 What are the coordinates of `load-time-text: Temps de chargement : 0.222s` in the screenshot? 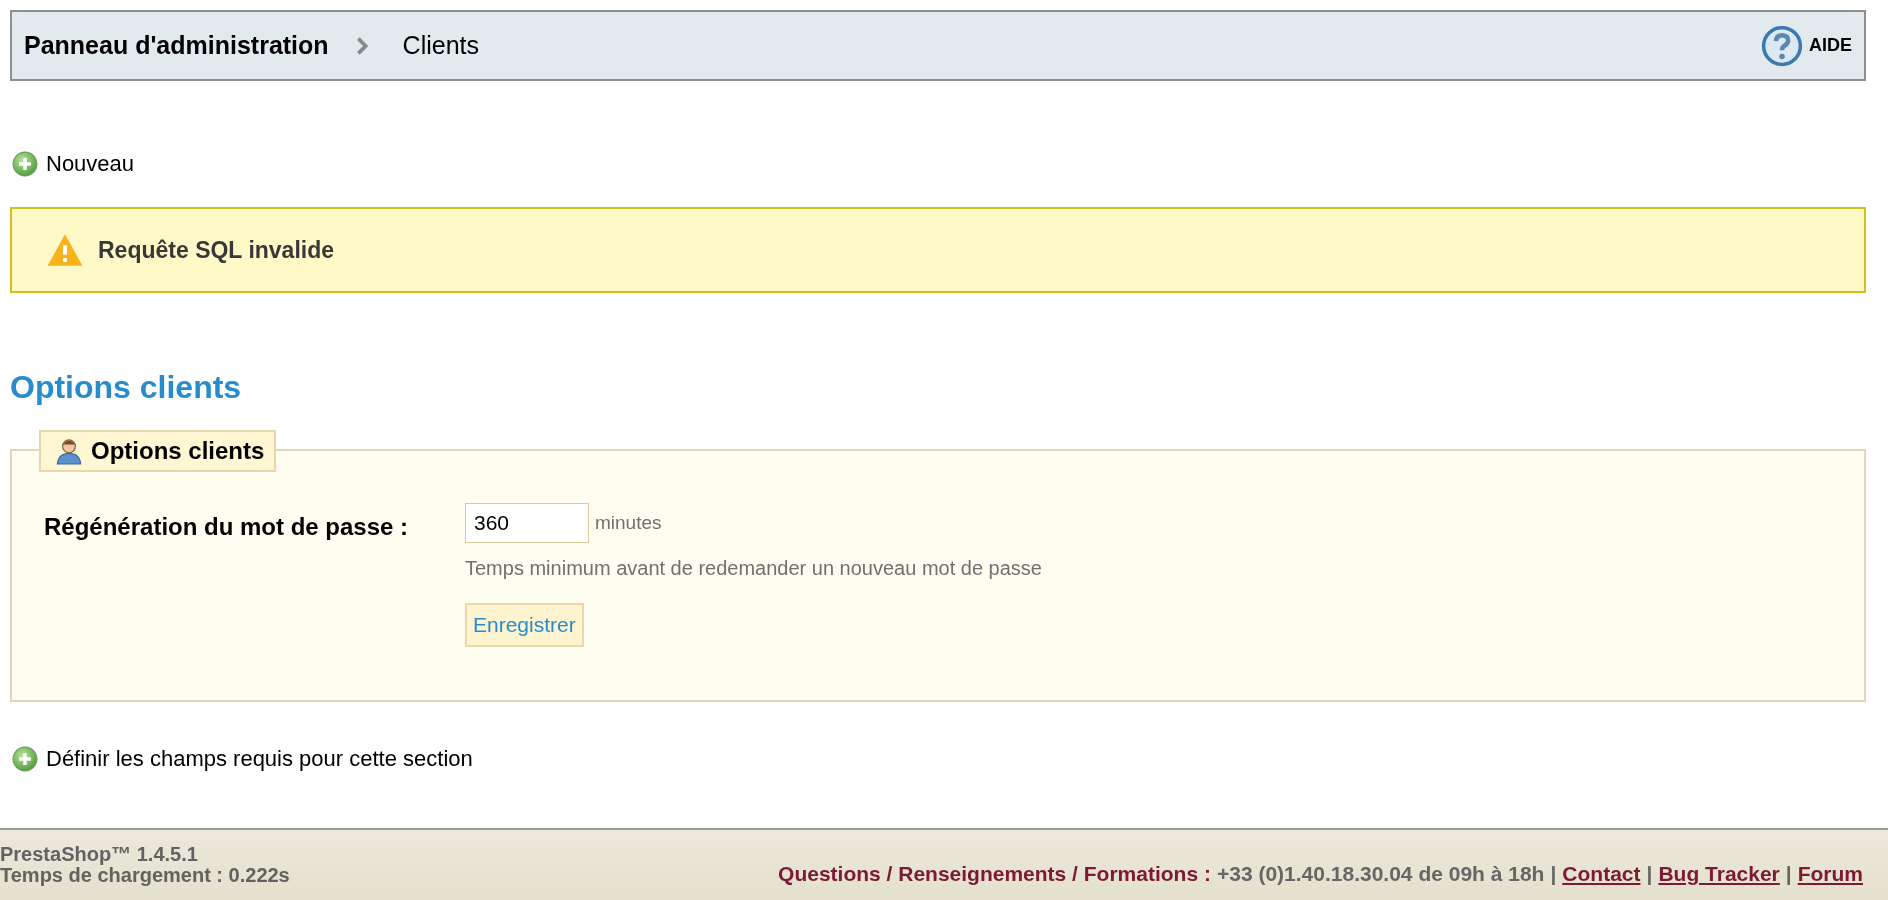 It's located at (145, 875).